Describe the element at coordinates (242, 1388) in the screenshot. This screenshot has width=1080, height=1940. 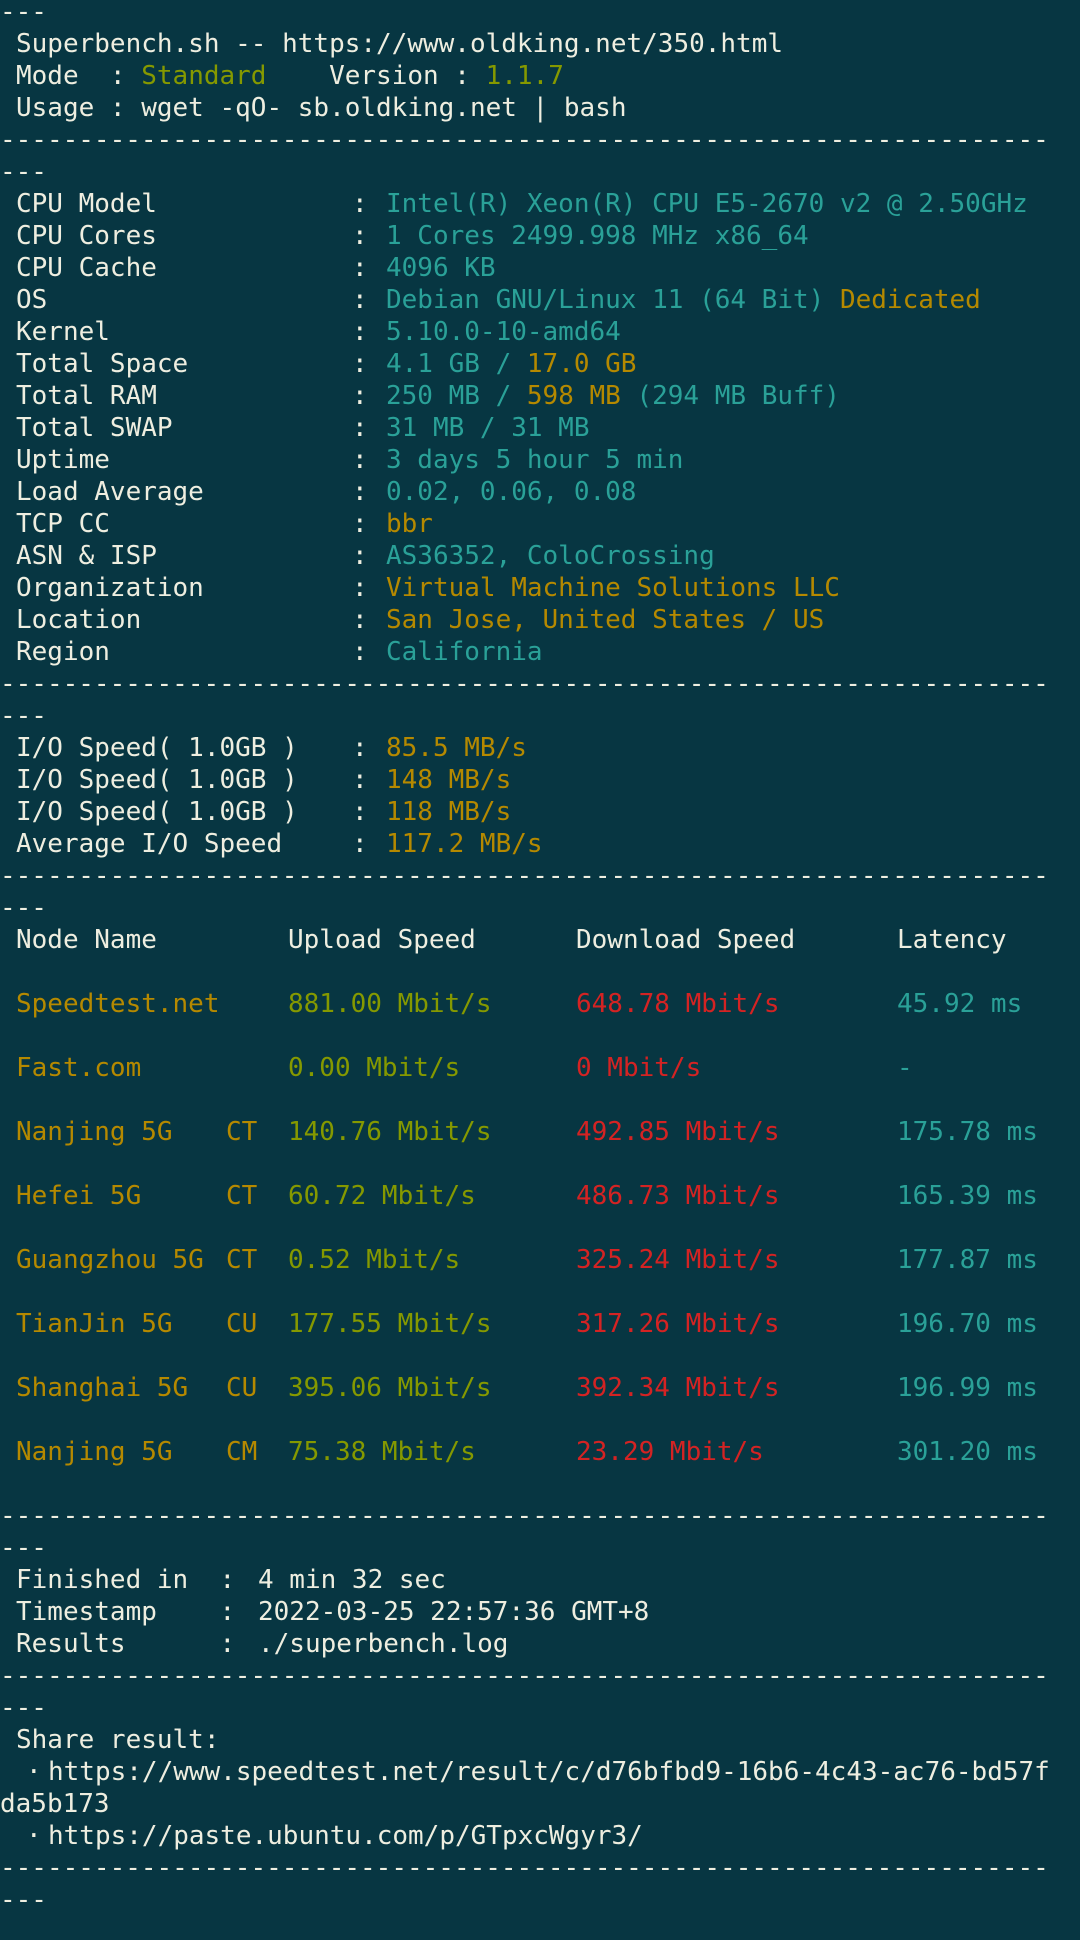
I see `isp-code: CU` at that location.